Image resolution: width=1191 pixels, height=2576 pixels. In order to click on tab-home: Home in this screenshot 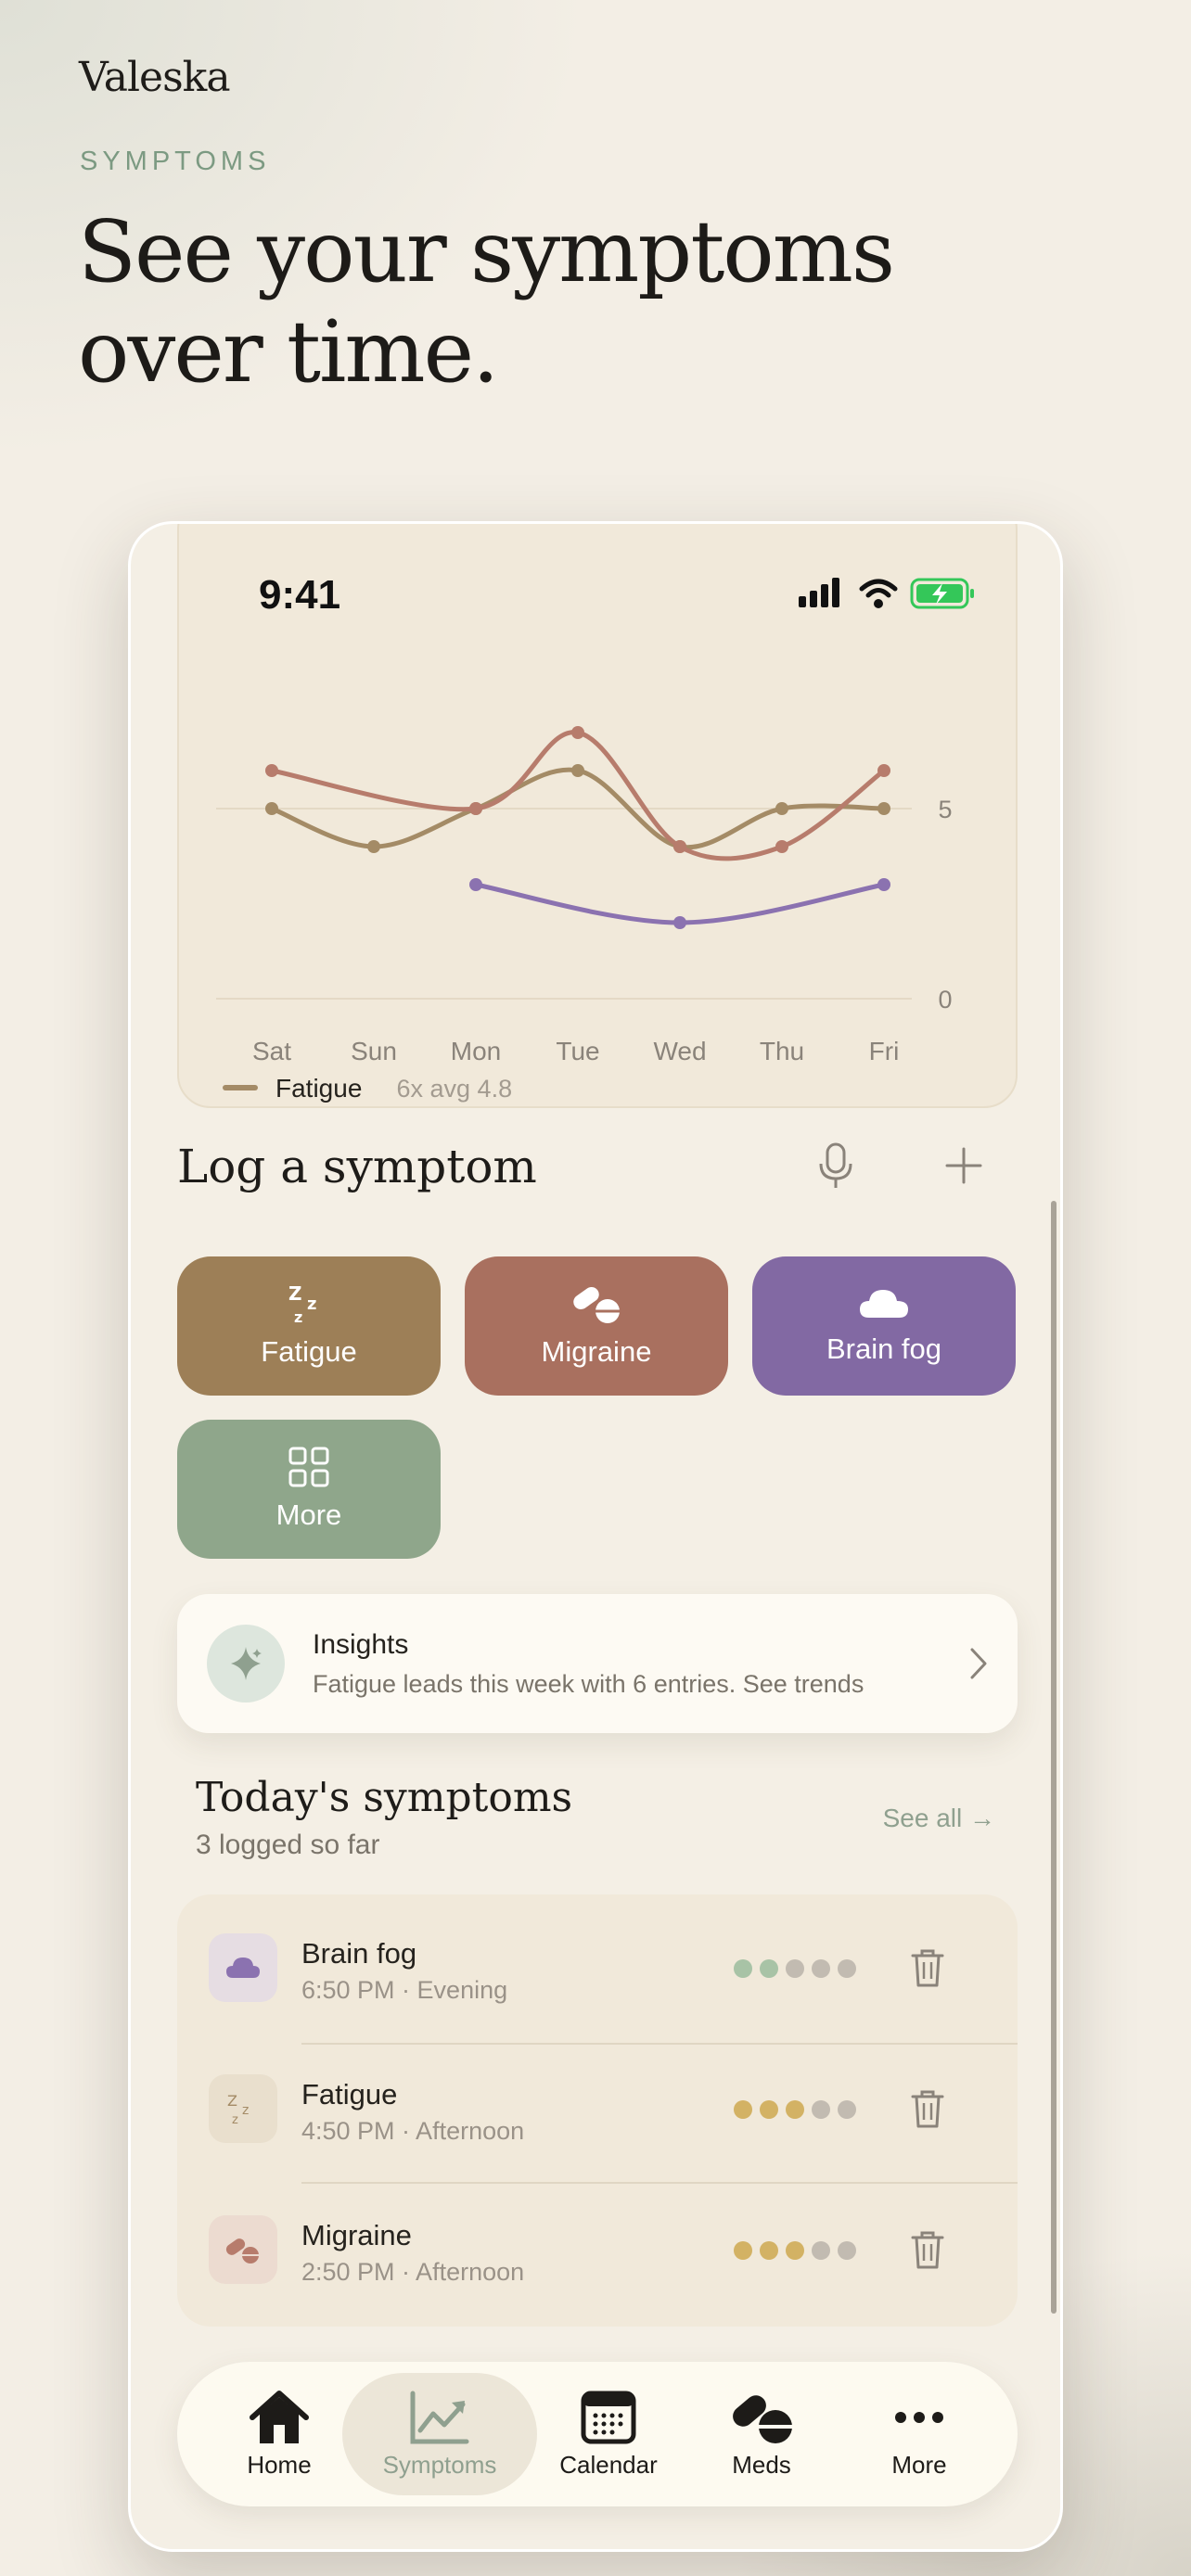, I will do `click(279, 2434)`.